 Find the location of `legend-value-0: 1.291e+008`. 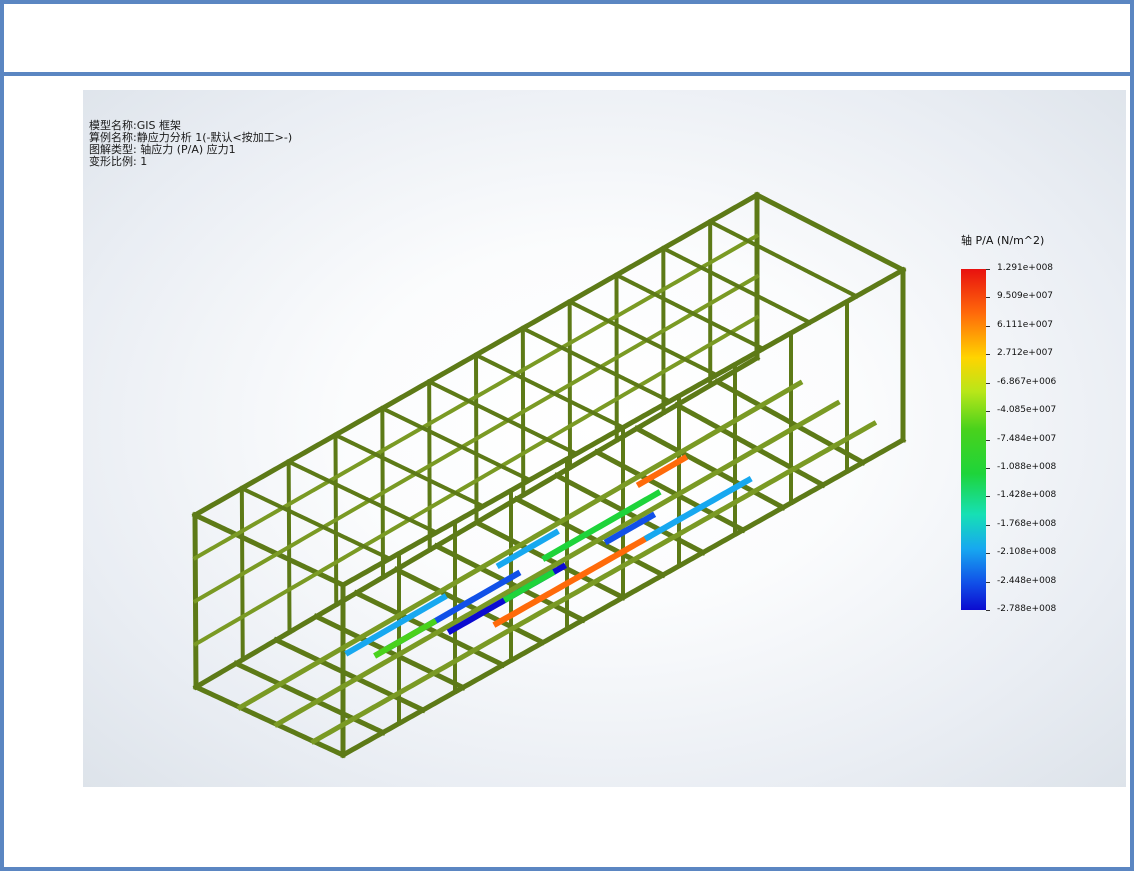

legend-value-0: 1.291e+008 is located at coordinates (1025, 268).